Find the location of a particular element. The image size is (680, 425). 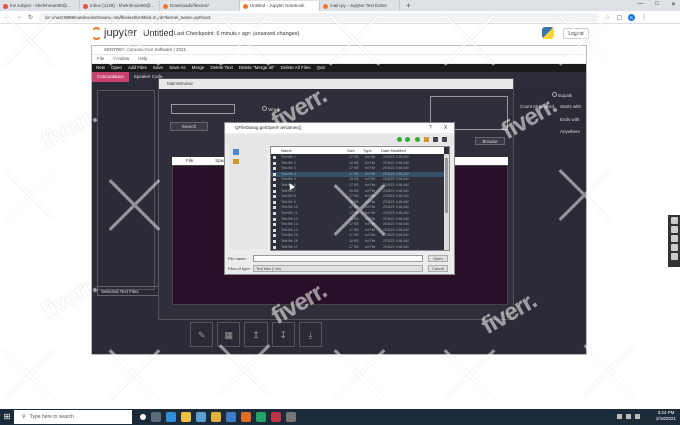

task-view-icon is located at coordinates (156, 417).